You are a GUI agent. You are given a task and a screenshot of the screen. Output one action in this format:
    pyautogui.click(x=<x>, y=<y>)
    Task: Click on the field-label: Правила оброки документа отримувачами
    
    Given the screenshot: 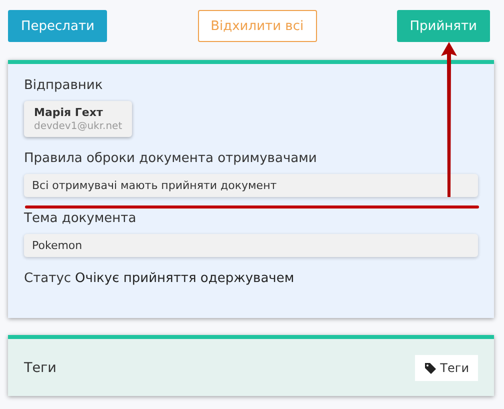 What is the action you would take?
    pyautogui.click(x=171, y=158)
    